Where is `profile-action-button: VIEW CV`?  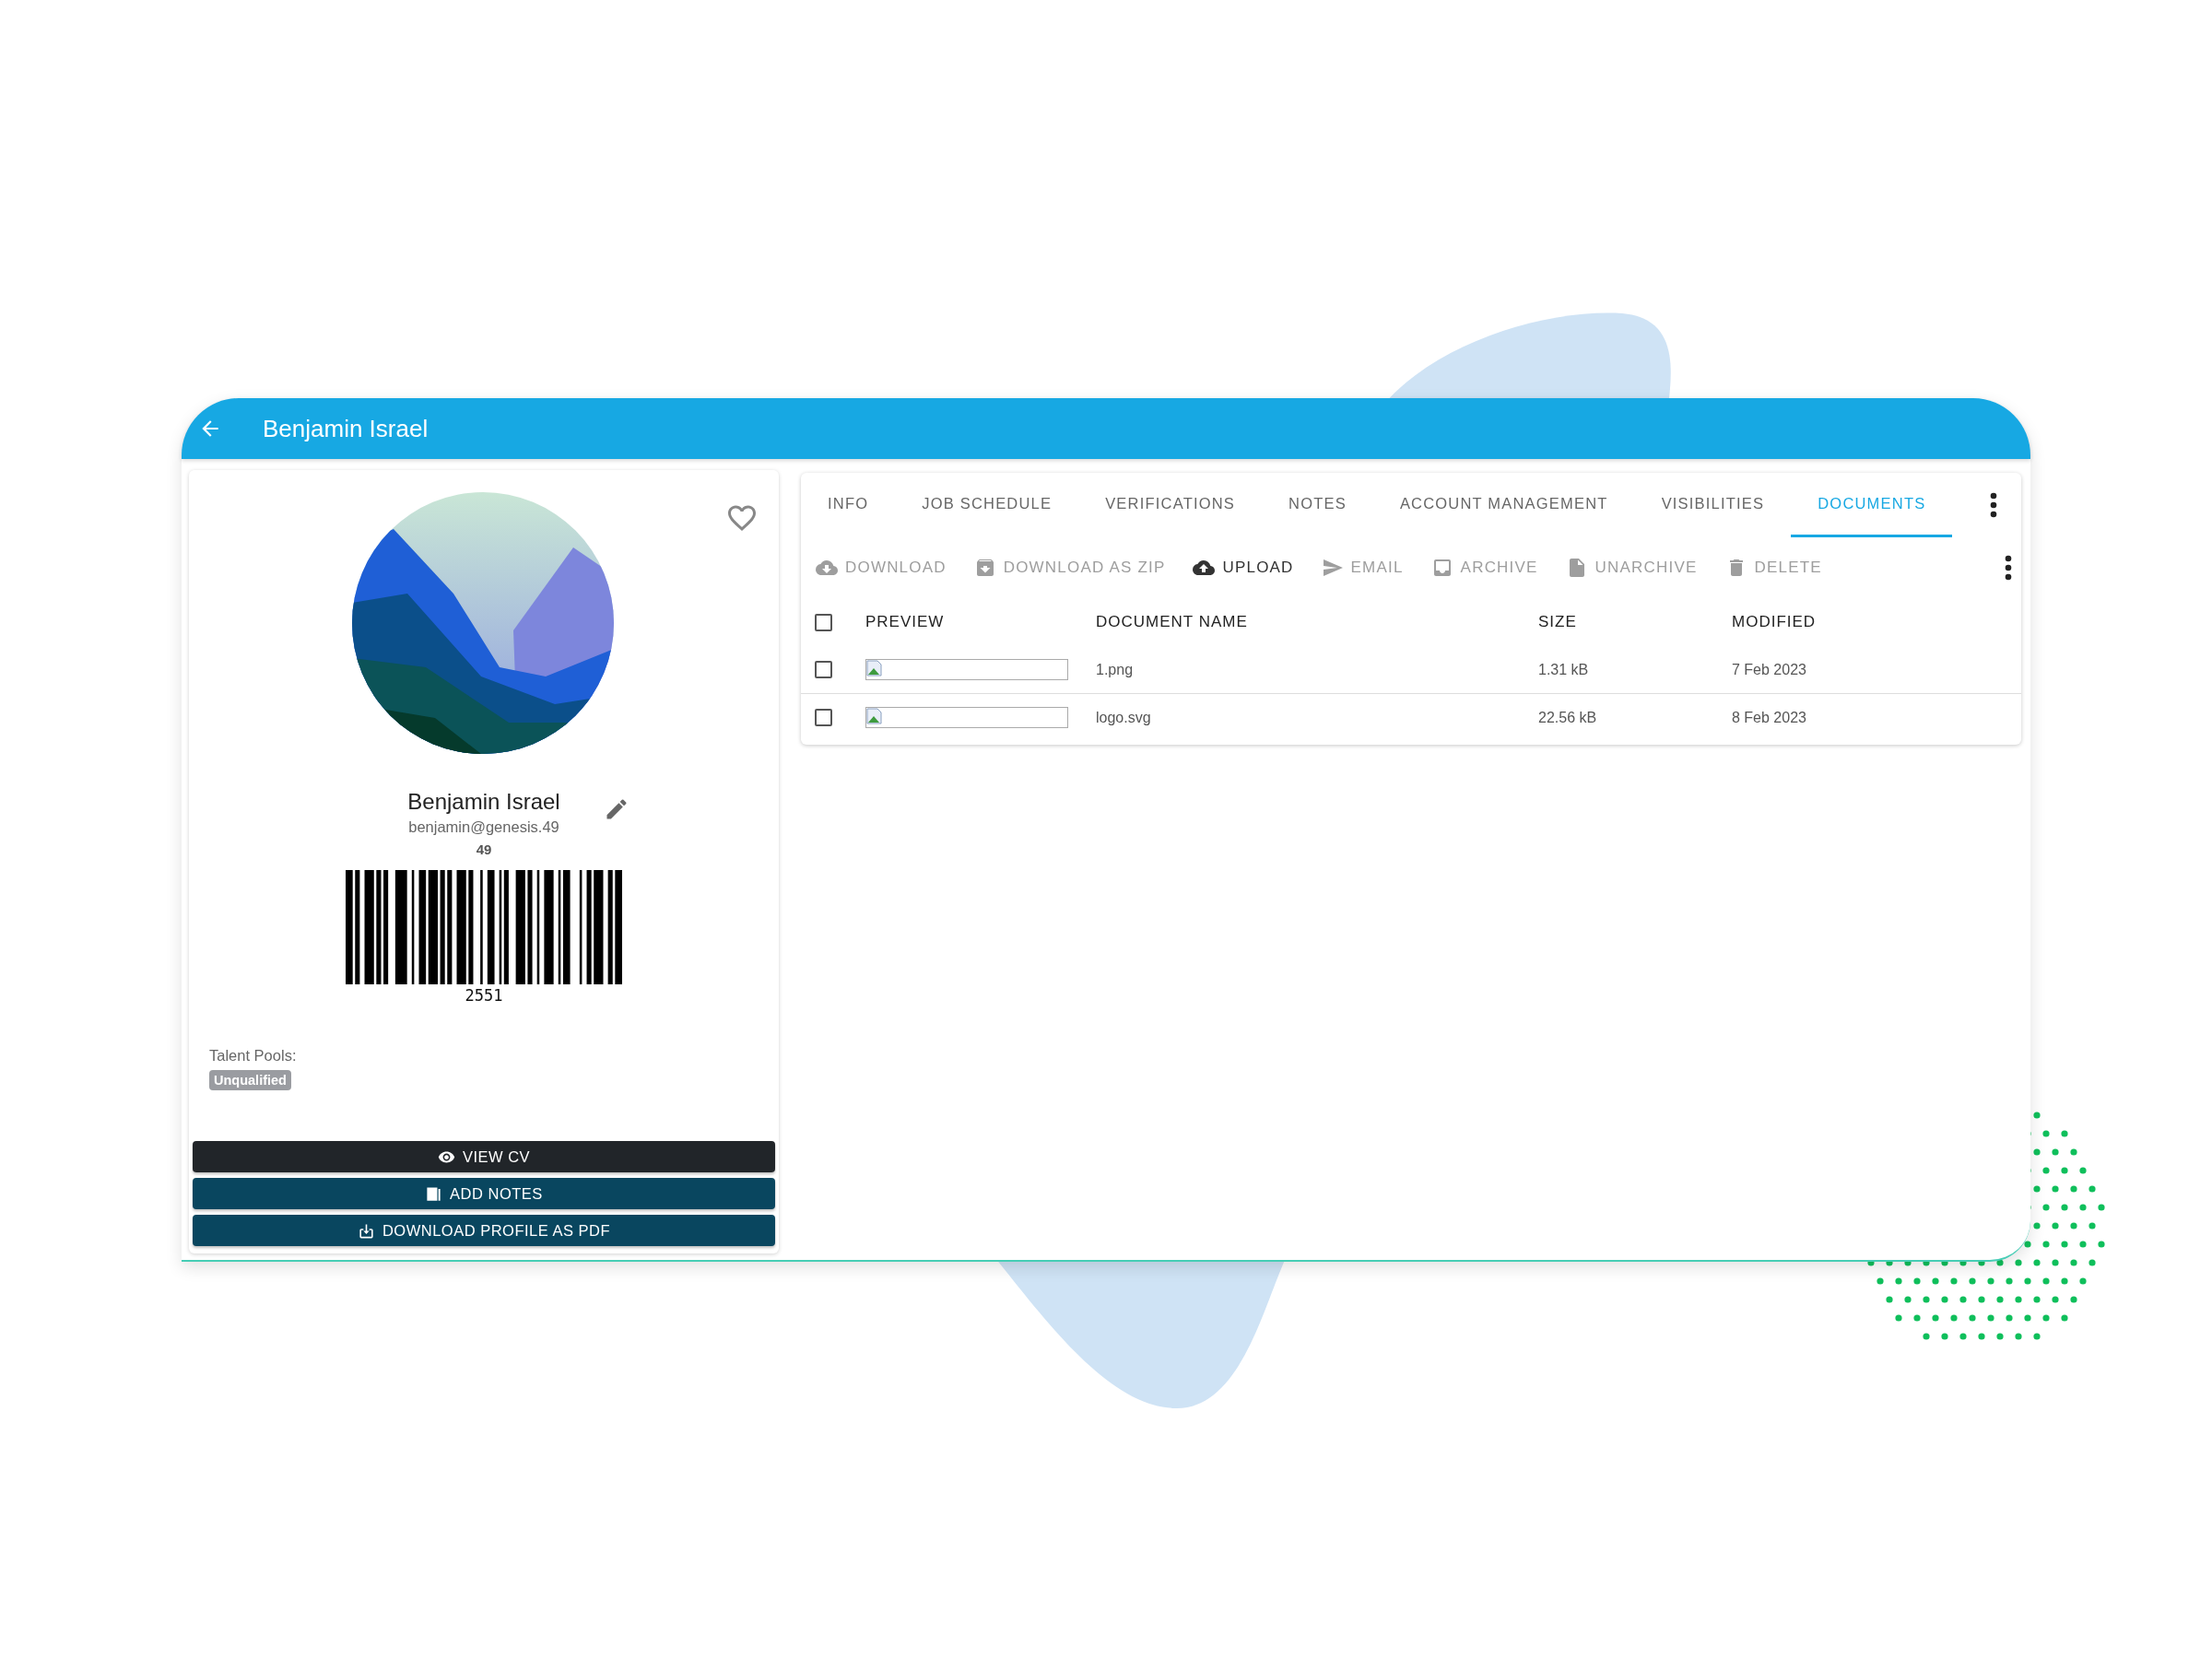
profile-action-button: VIEW CV is located at coordinates (484, 1156).